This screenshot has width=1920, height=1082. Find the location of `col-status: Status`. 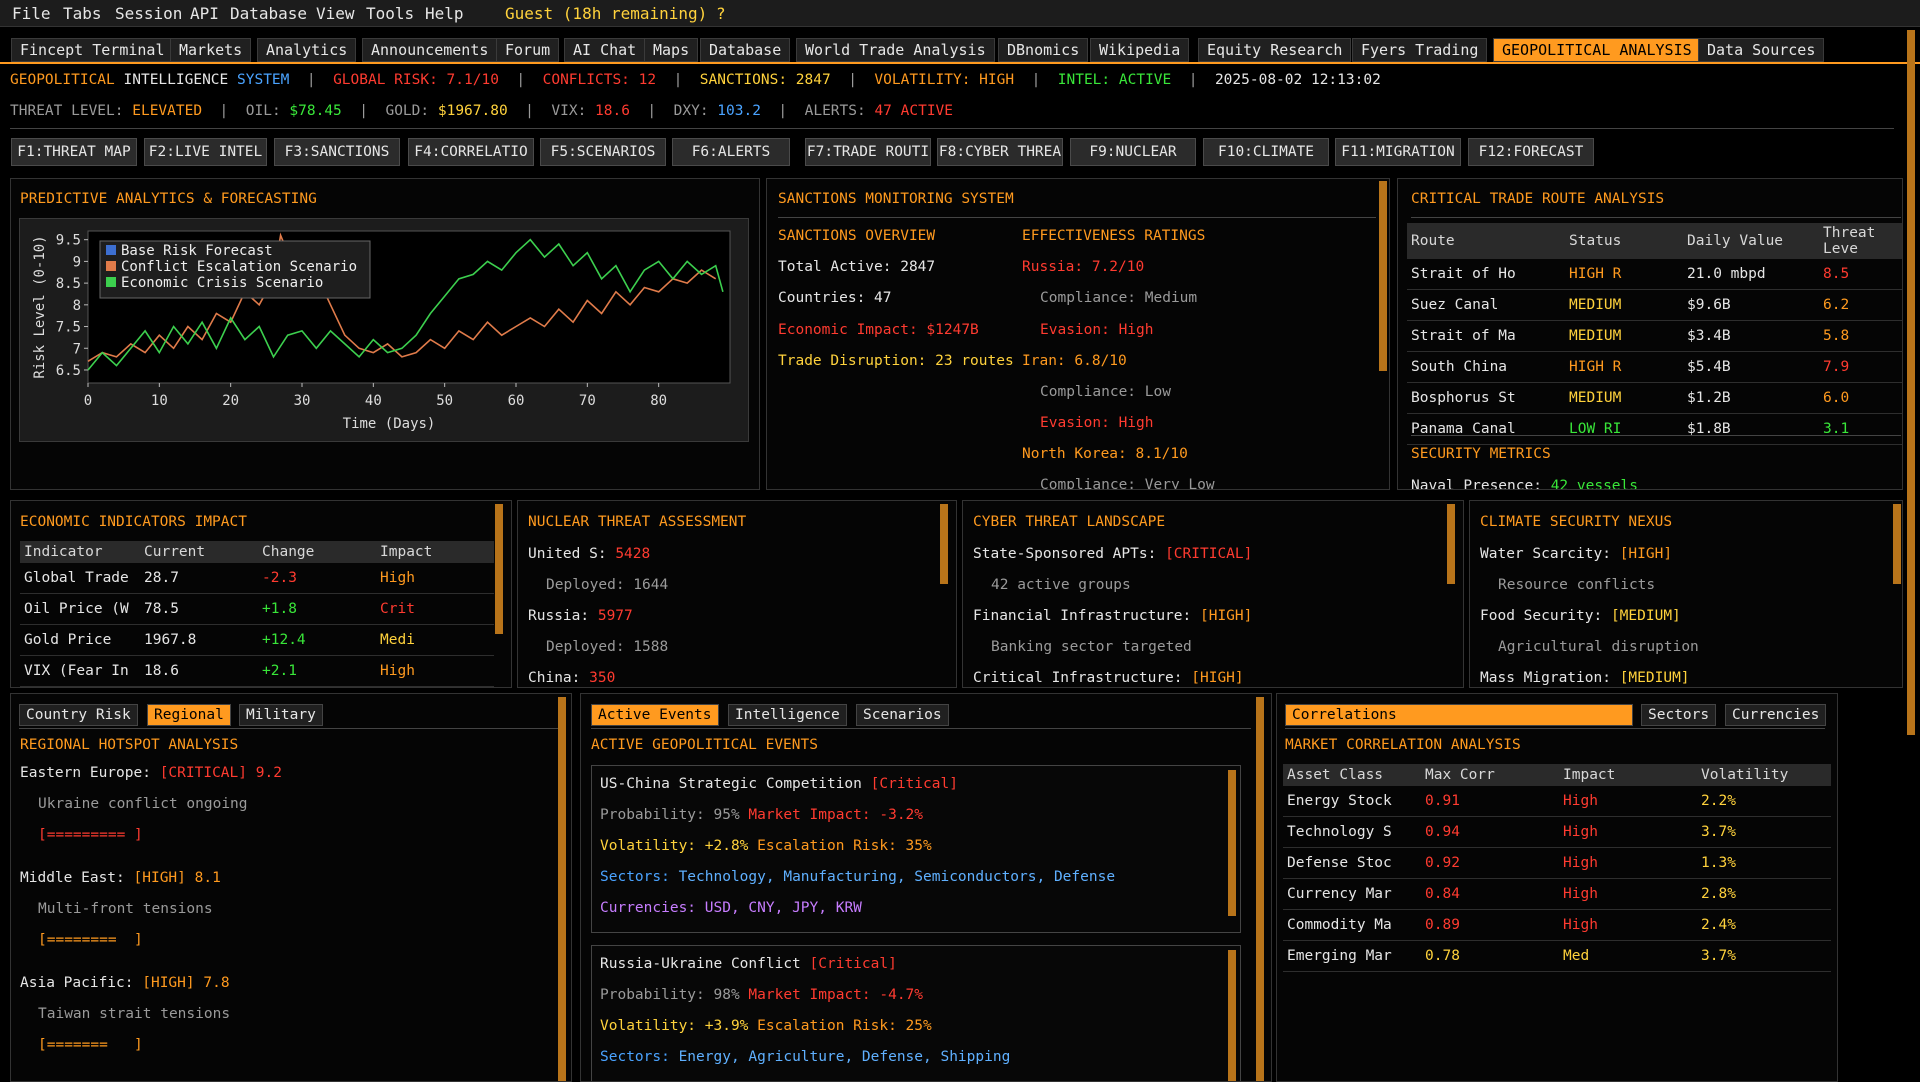

col-status: Status is located at coordinates (1624, 241).